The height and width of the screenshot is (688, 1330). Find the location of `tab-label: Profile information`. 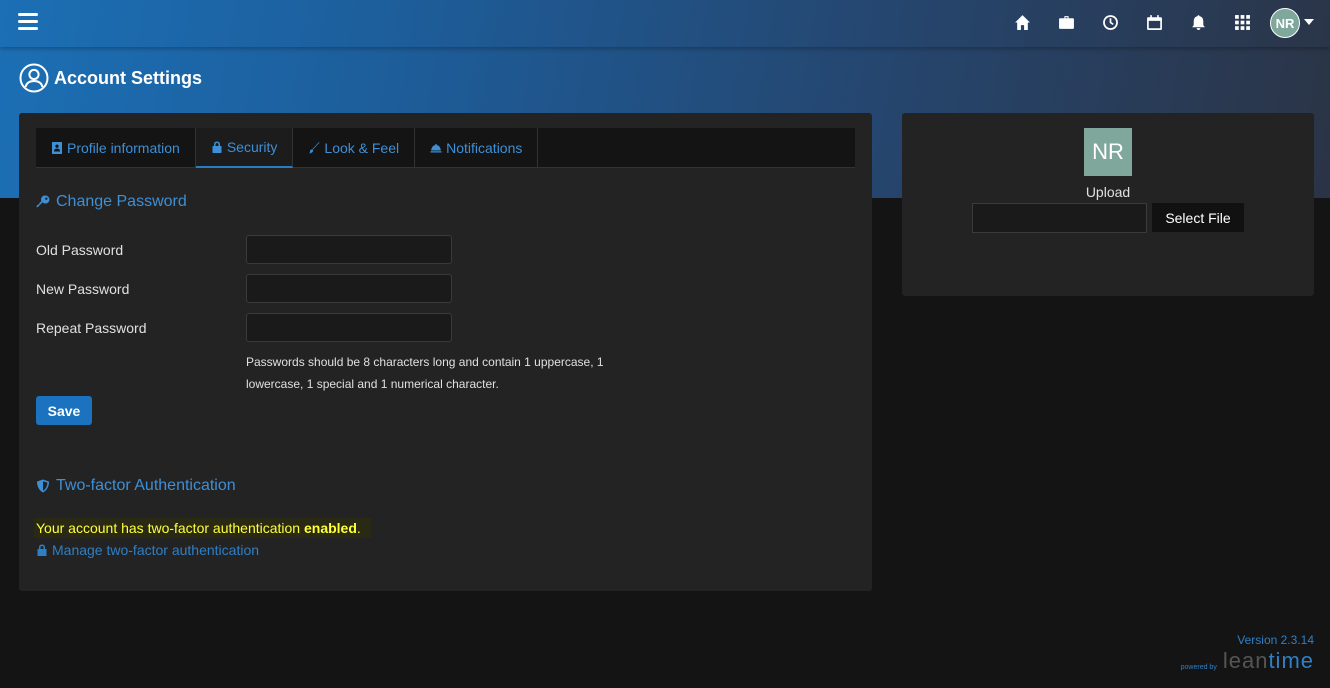

tab-label: Profile information is located at coordinates (123, 148).